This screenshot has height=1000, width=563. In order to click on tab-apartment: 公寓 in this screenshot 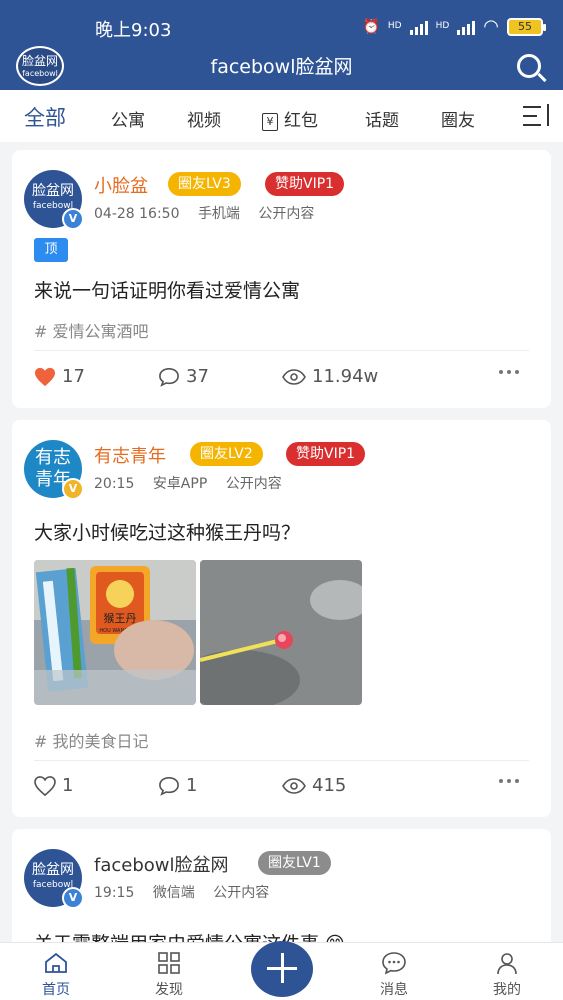, I will do `click(128, 118)`.